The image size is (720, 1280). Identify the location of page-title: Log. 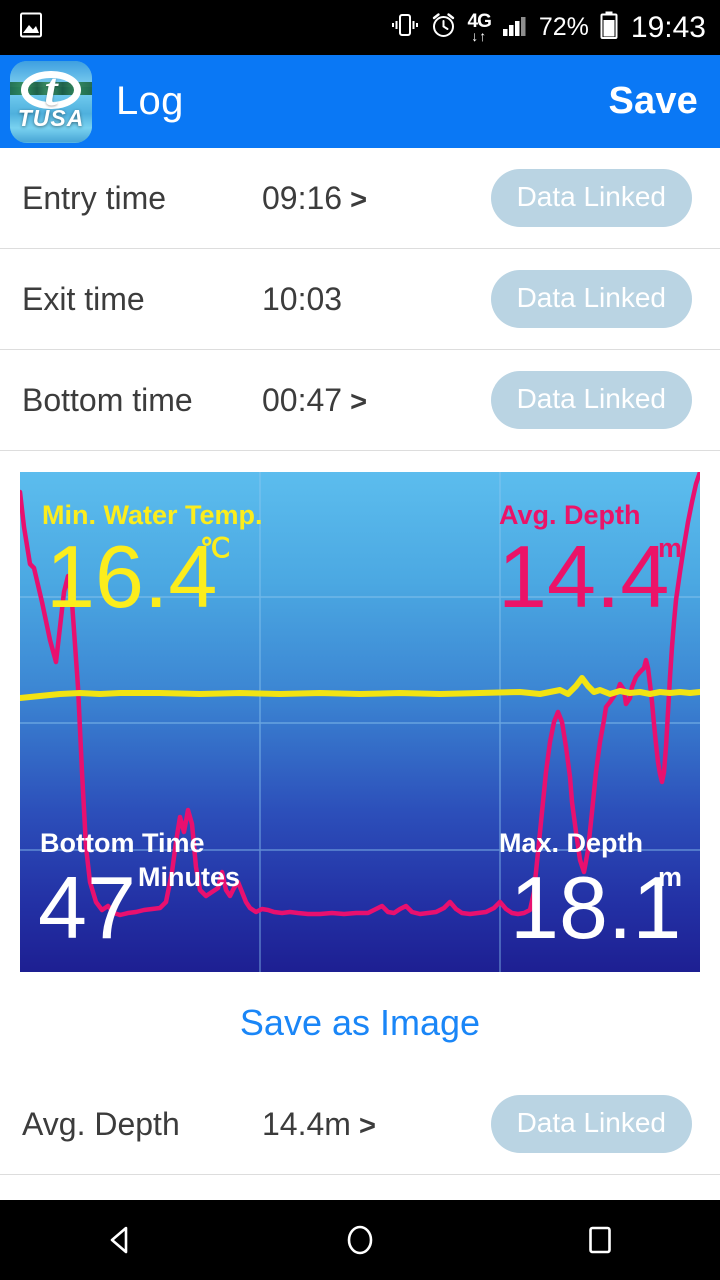
(150, 101).